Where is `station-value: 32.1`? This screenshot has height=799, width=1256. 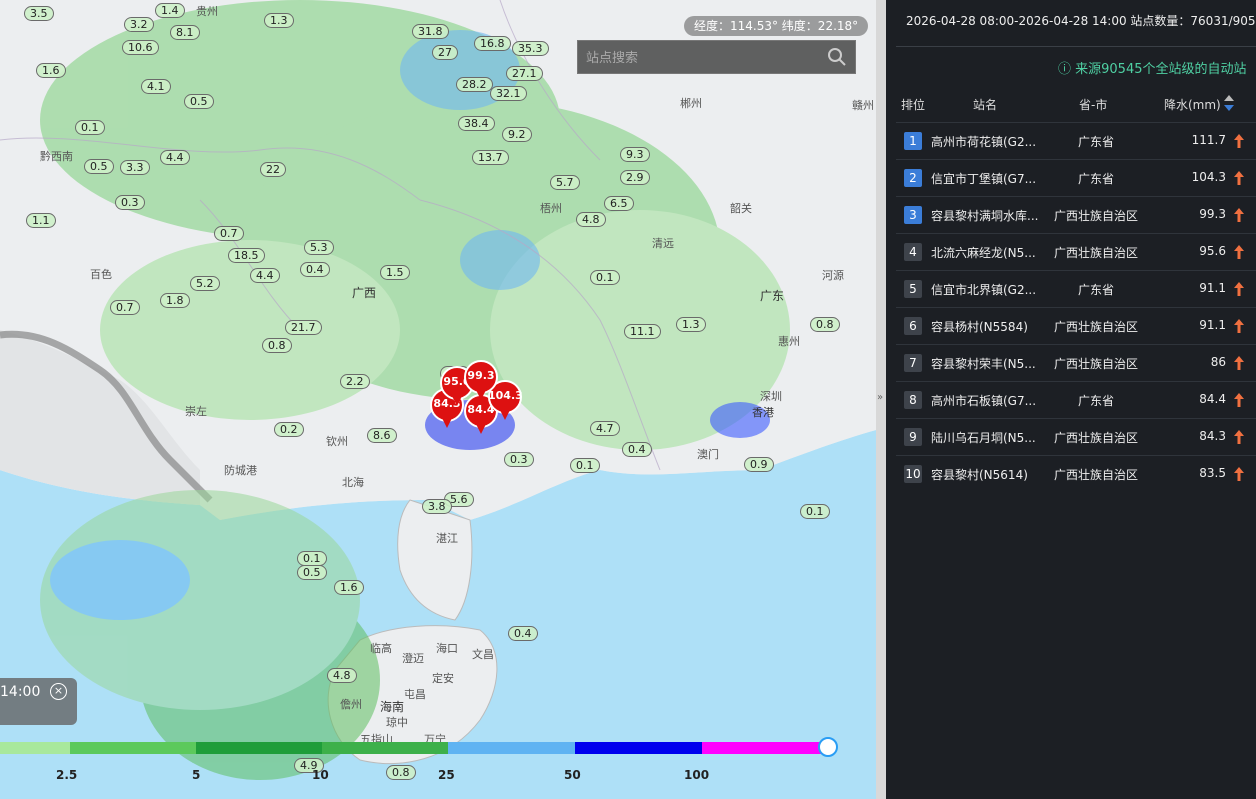 station-value: 32.1 is located at coordinates (508, 93).